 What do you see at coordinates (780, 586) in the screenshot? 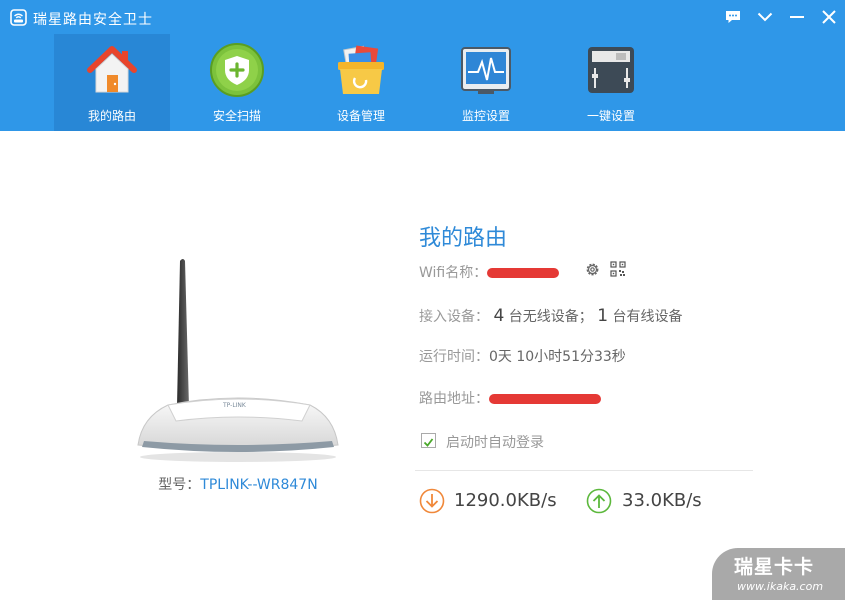
I see `watermark-url: www.ikaka.com` at bounding box center [780, 586].